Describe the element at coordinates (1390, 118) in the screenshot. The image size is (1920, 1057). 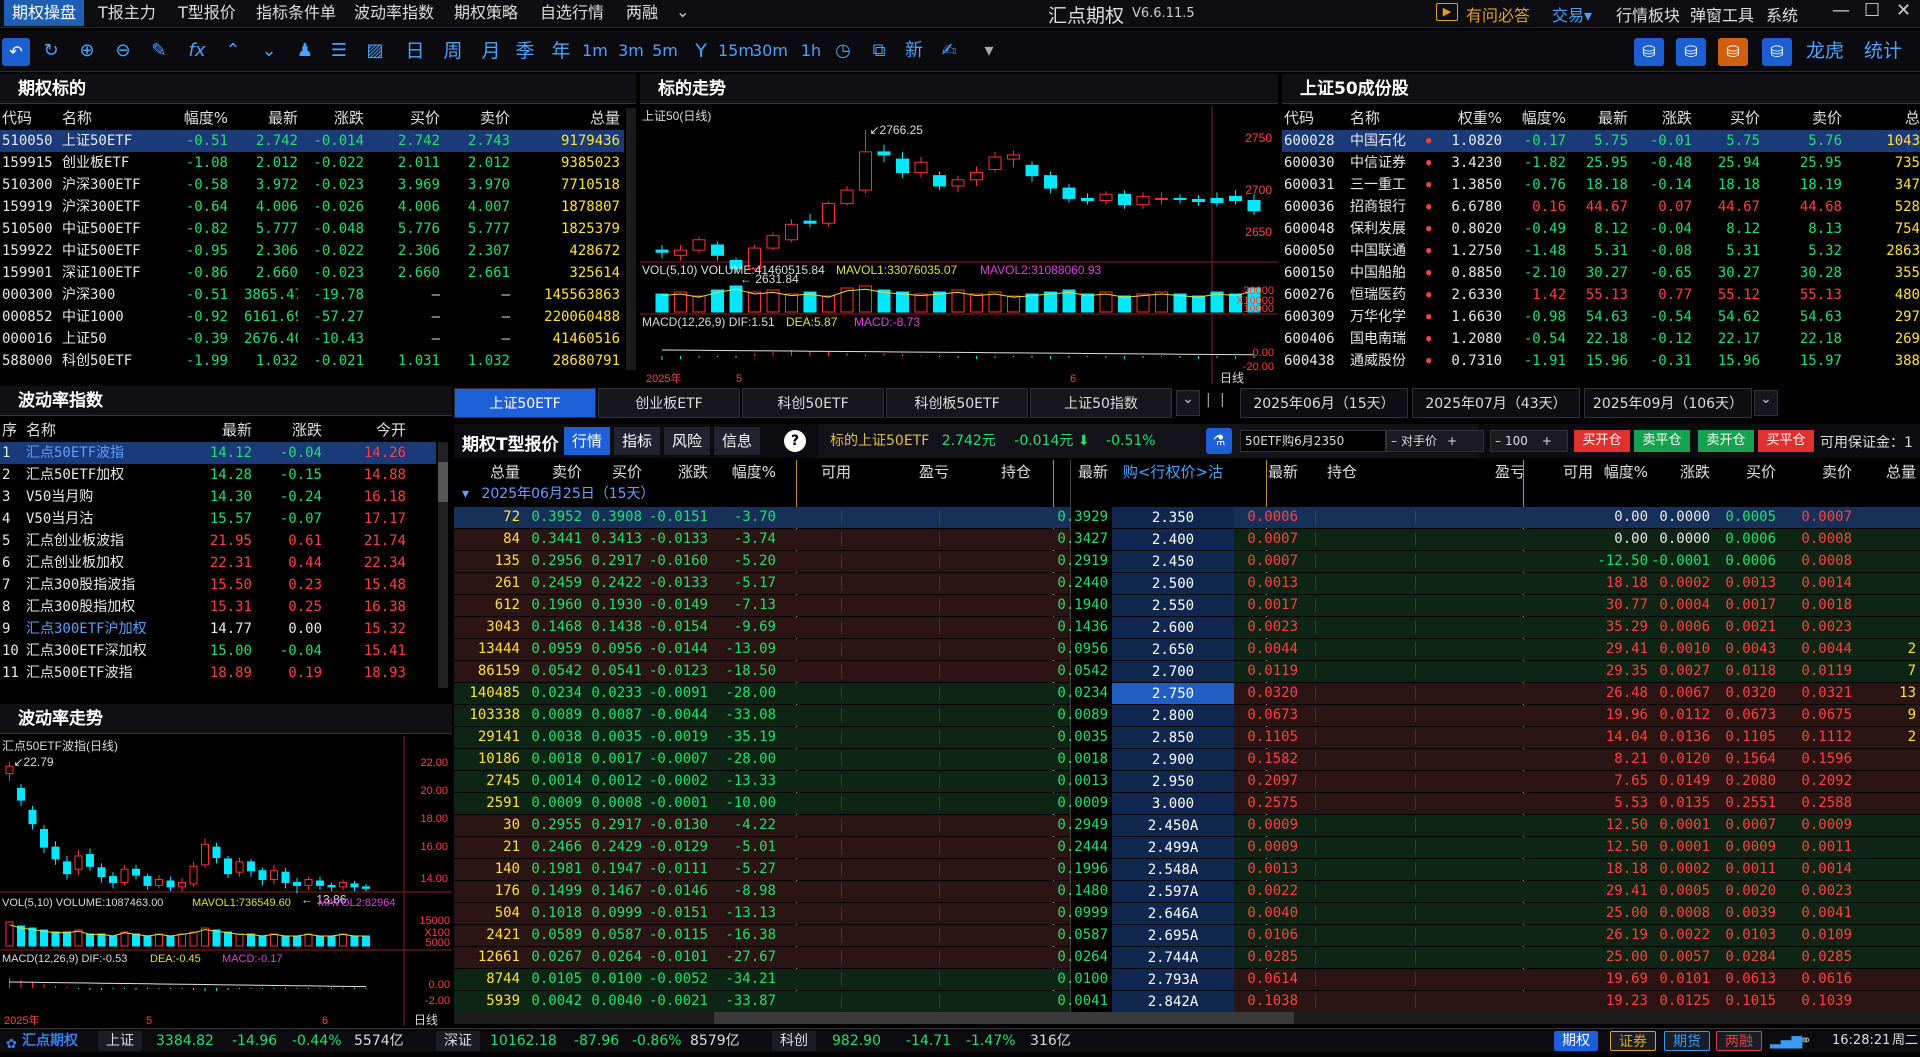
I see `components-col-1: 名称` at that location.